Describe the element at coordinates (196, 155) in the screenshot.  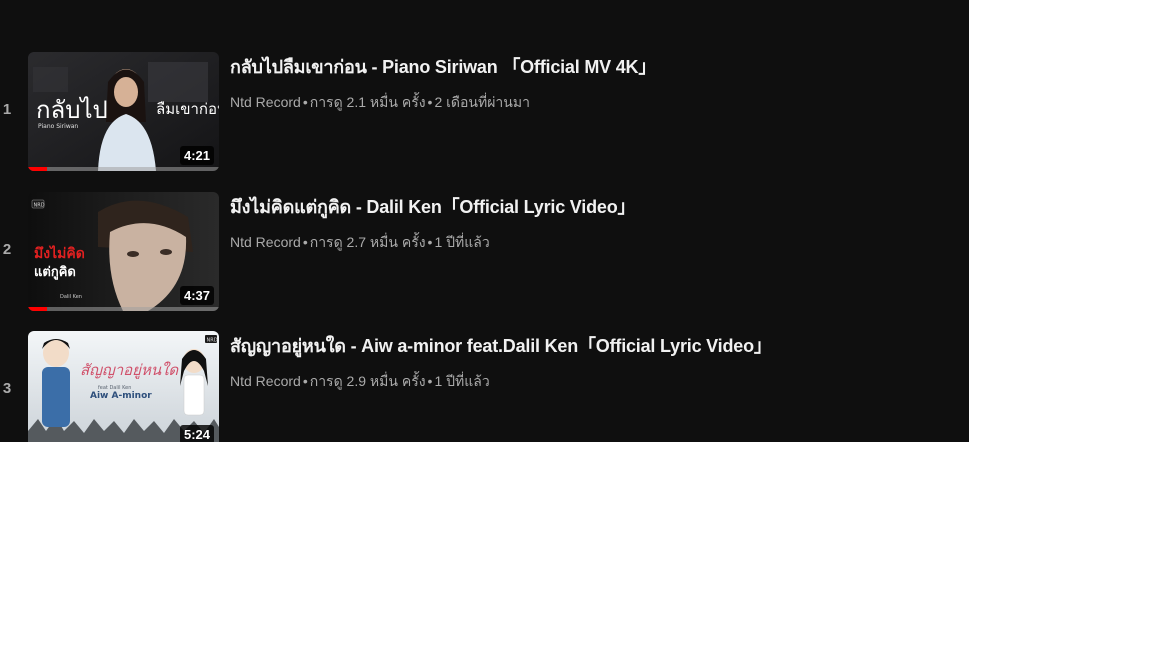
I see `duration-badge: 4:21` at that location.